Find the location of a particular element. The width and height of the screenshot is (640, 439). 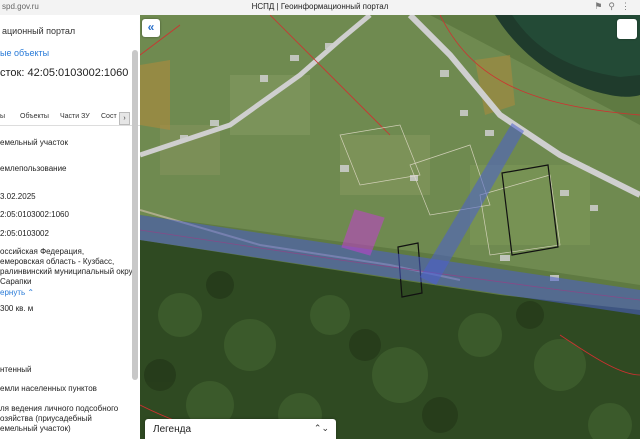

field-address-1: оссийская Федерация, is located at coordinates (42, 251).